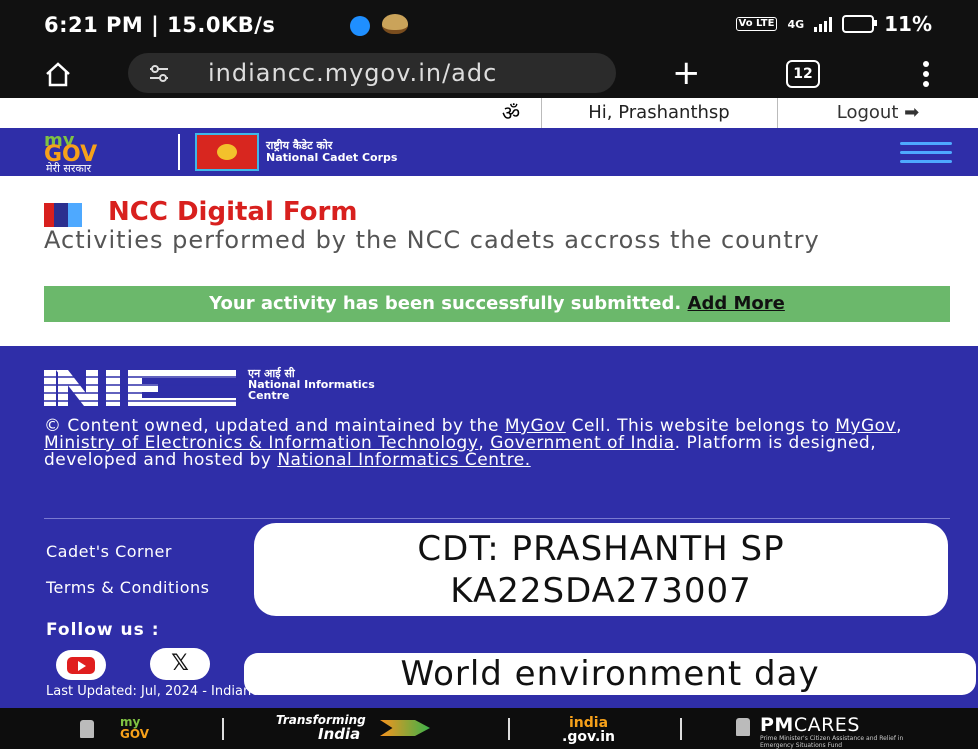  Describe the element at coordinates (908, 24) in the screenshot. I see `battery-level: 11%` at that location.